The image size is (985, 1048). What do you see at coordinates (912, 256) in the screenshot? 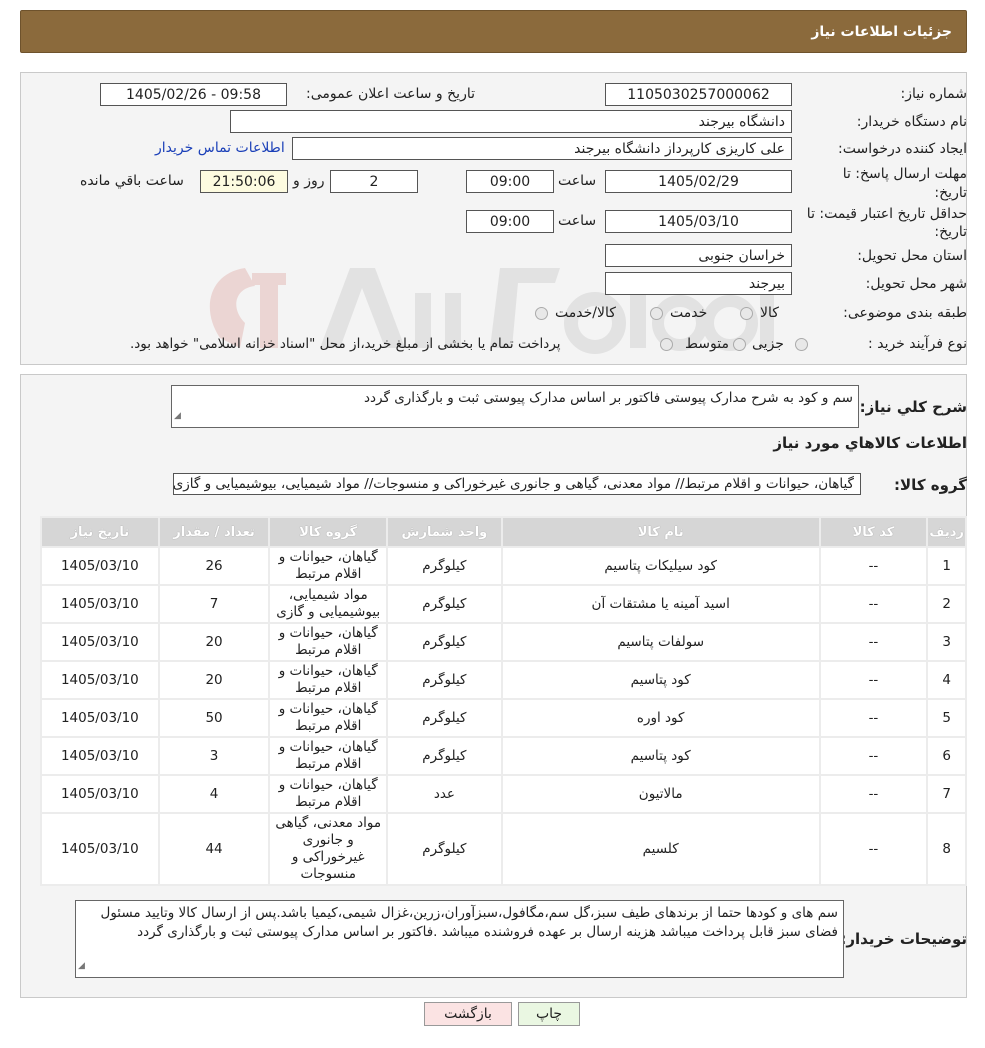
I see `province-label: استان محل تحویل:` at bounding box center [912, 256].